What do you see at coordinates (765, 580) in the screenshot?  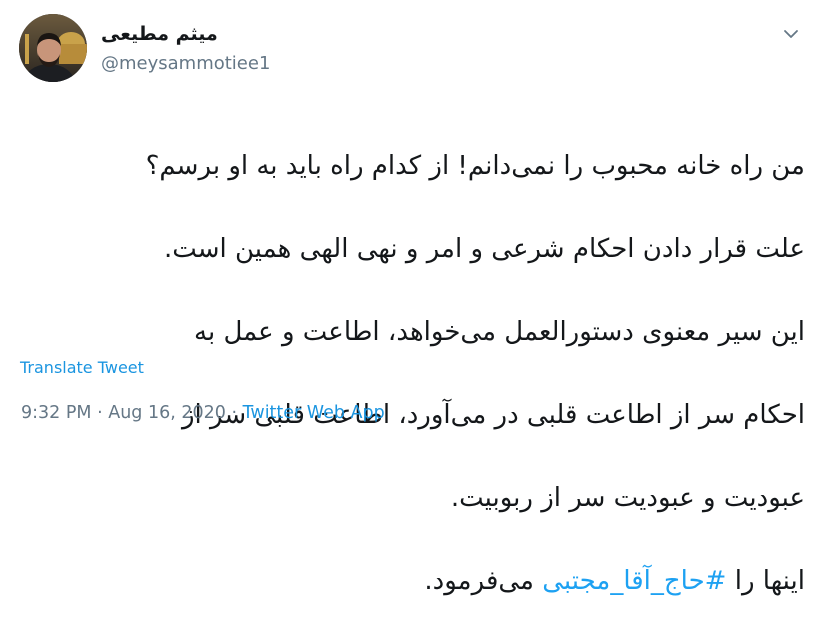 I see `tweet-line-prefix: اینها را` at bounding box center [765, 580].